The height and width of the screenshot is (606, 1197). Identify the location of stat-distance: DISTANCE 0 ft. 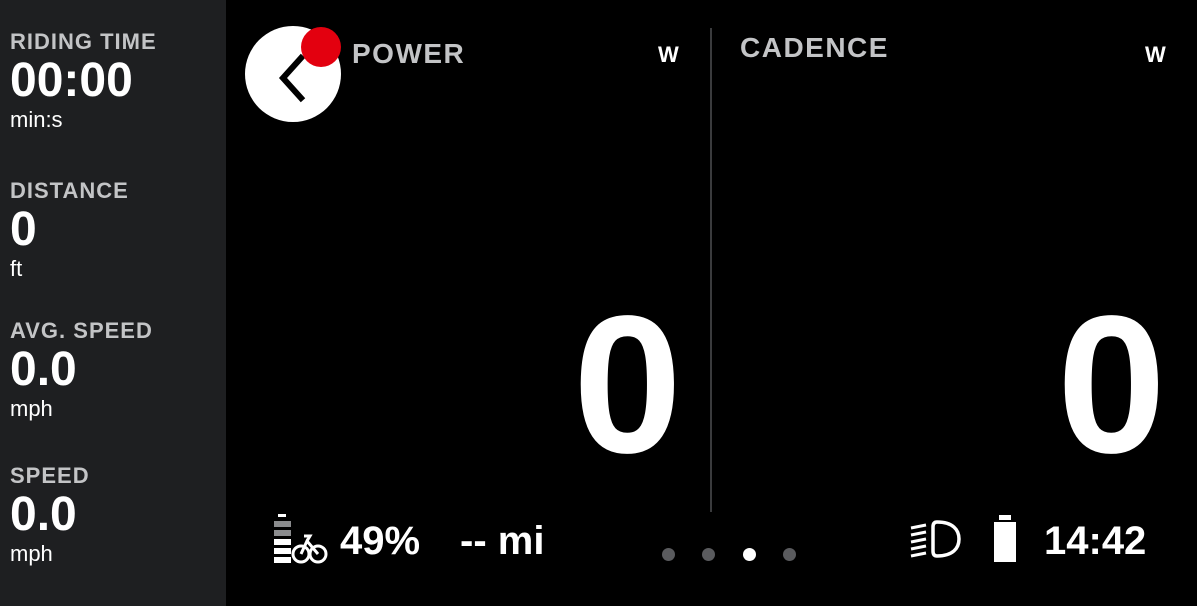
(69, 230).